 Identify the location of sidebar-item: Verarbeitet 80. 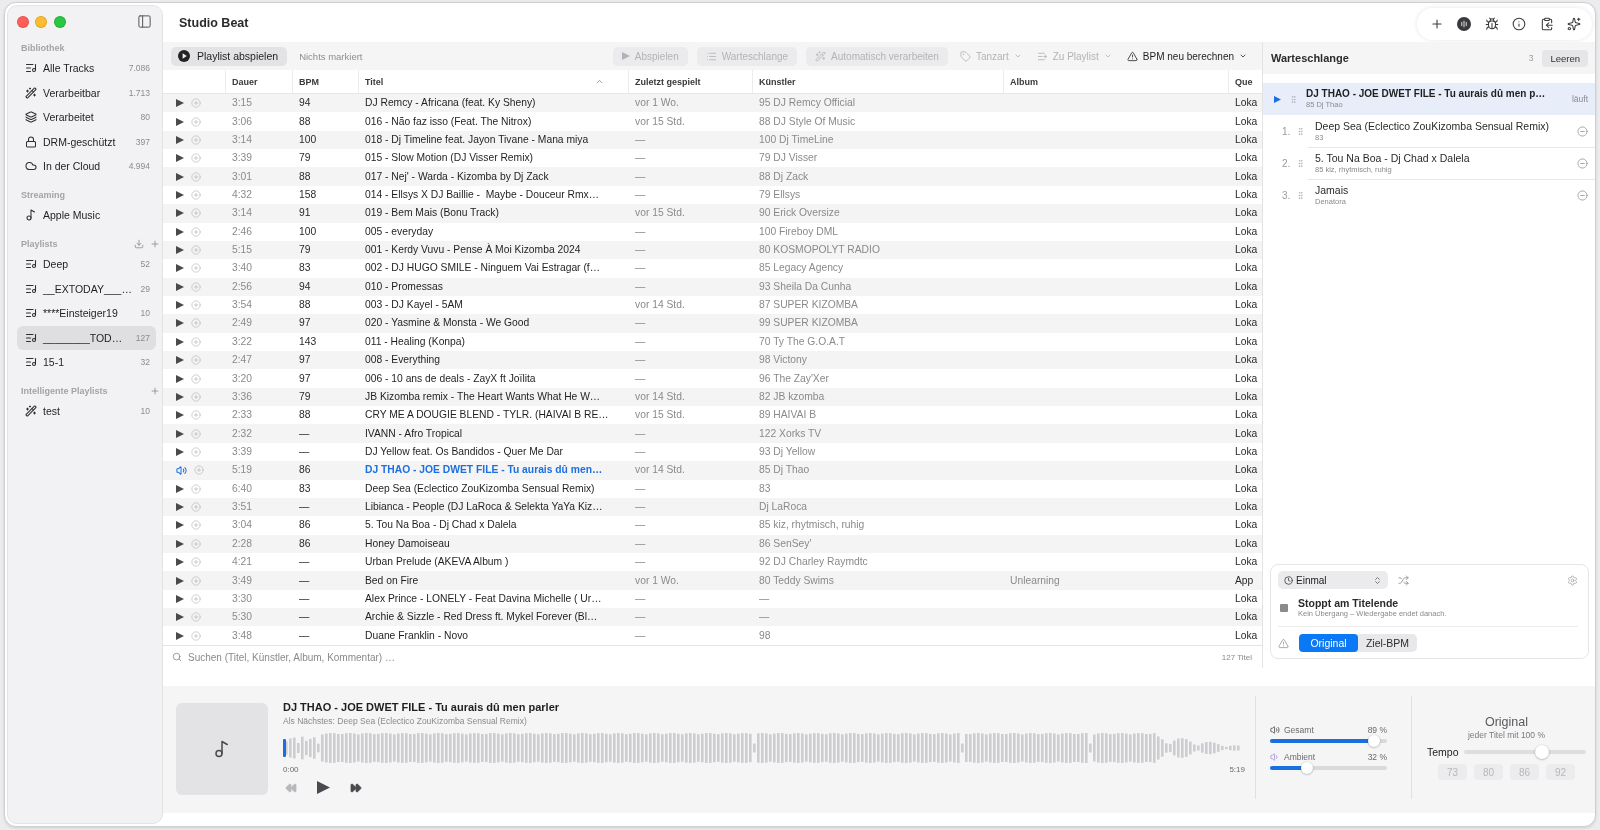
(86, 117).